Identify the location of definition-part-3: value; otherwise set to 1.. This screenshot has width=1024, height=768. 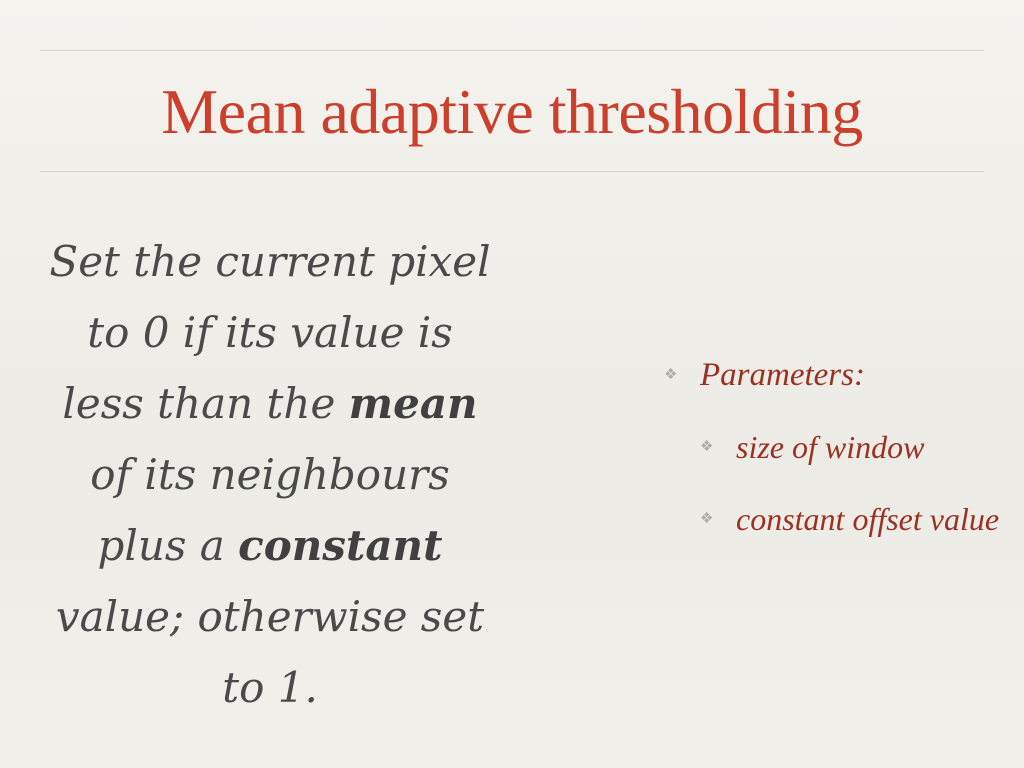
(270, 652).